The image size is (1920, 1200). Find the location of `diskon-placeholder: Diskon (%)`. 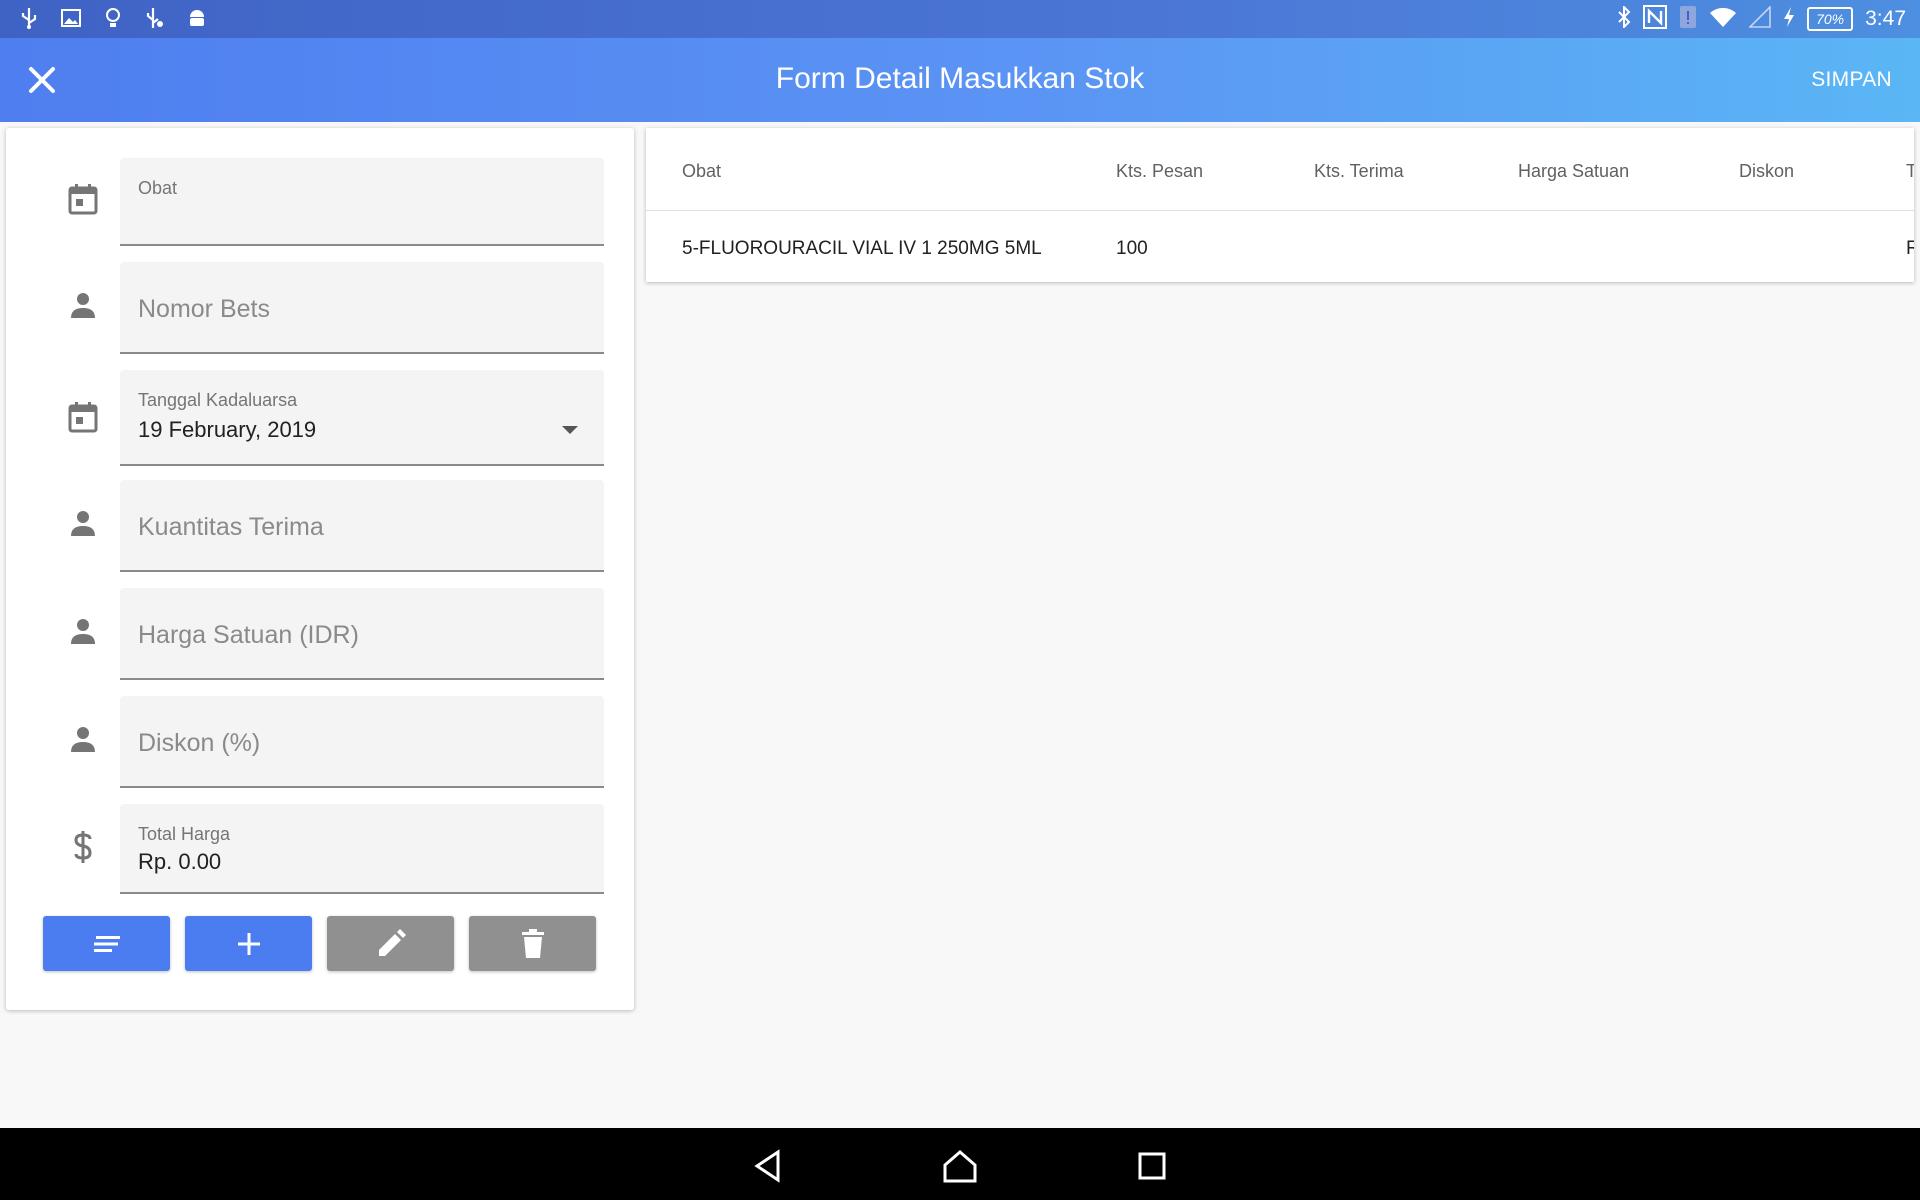

diskon-placeholder: Diskon (%) is located at coordinates (199, 743).